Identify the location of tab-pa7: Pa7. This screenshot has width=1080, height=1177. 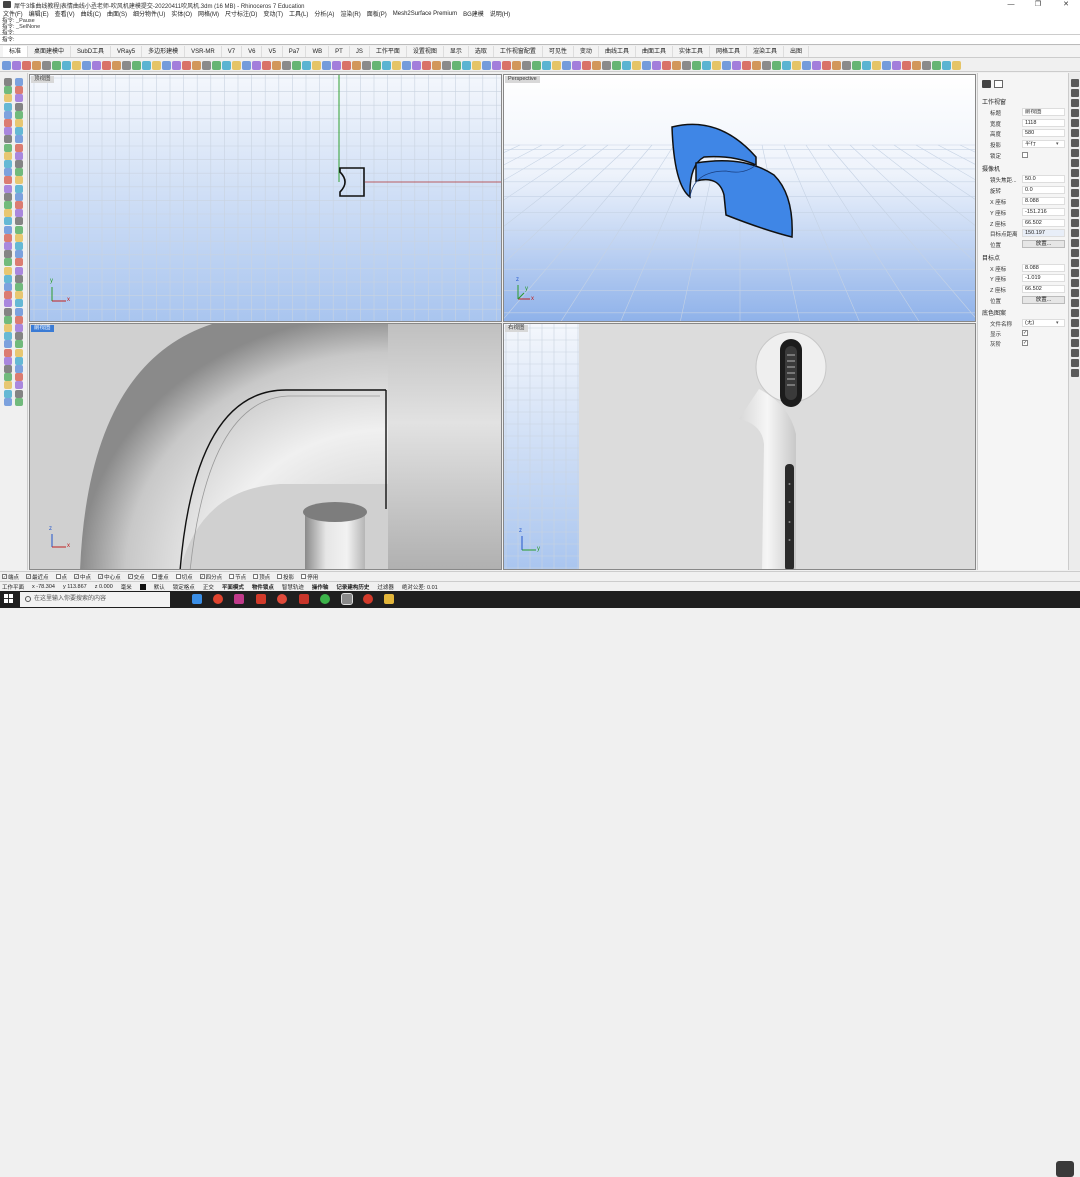
(295, 51).